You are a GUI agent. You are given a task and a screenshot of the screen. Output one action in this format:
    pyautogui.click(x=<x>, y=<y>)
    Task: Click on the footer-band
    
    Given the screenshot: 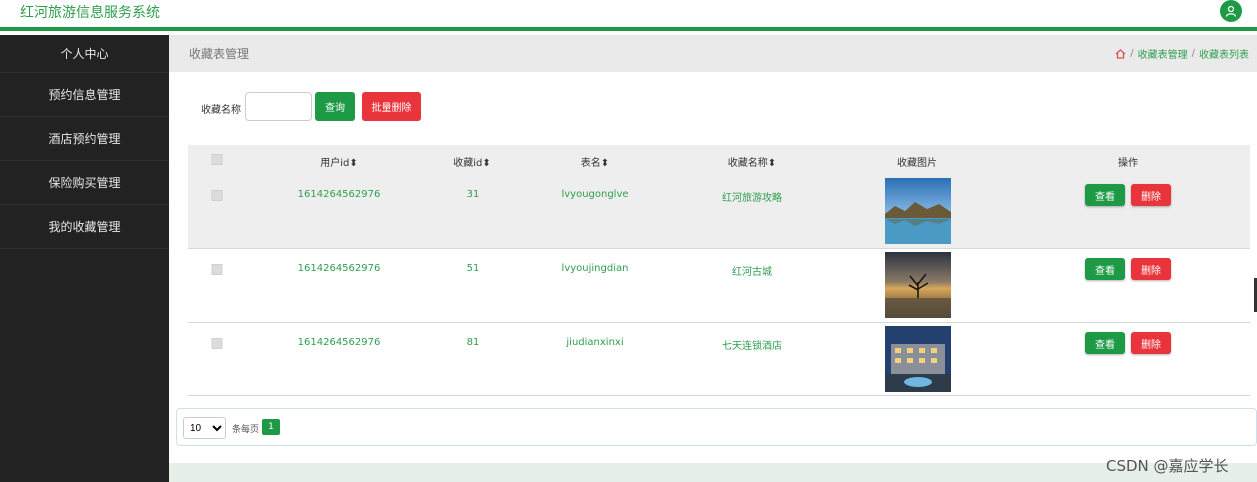 What is the action you would take?
    pyautogui.click(x=713, y=472)
    